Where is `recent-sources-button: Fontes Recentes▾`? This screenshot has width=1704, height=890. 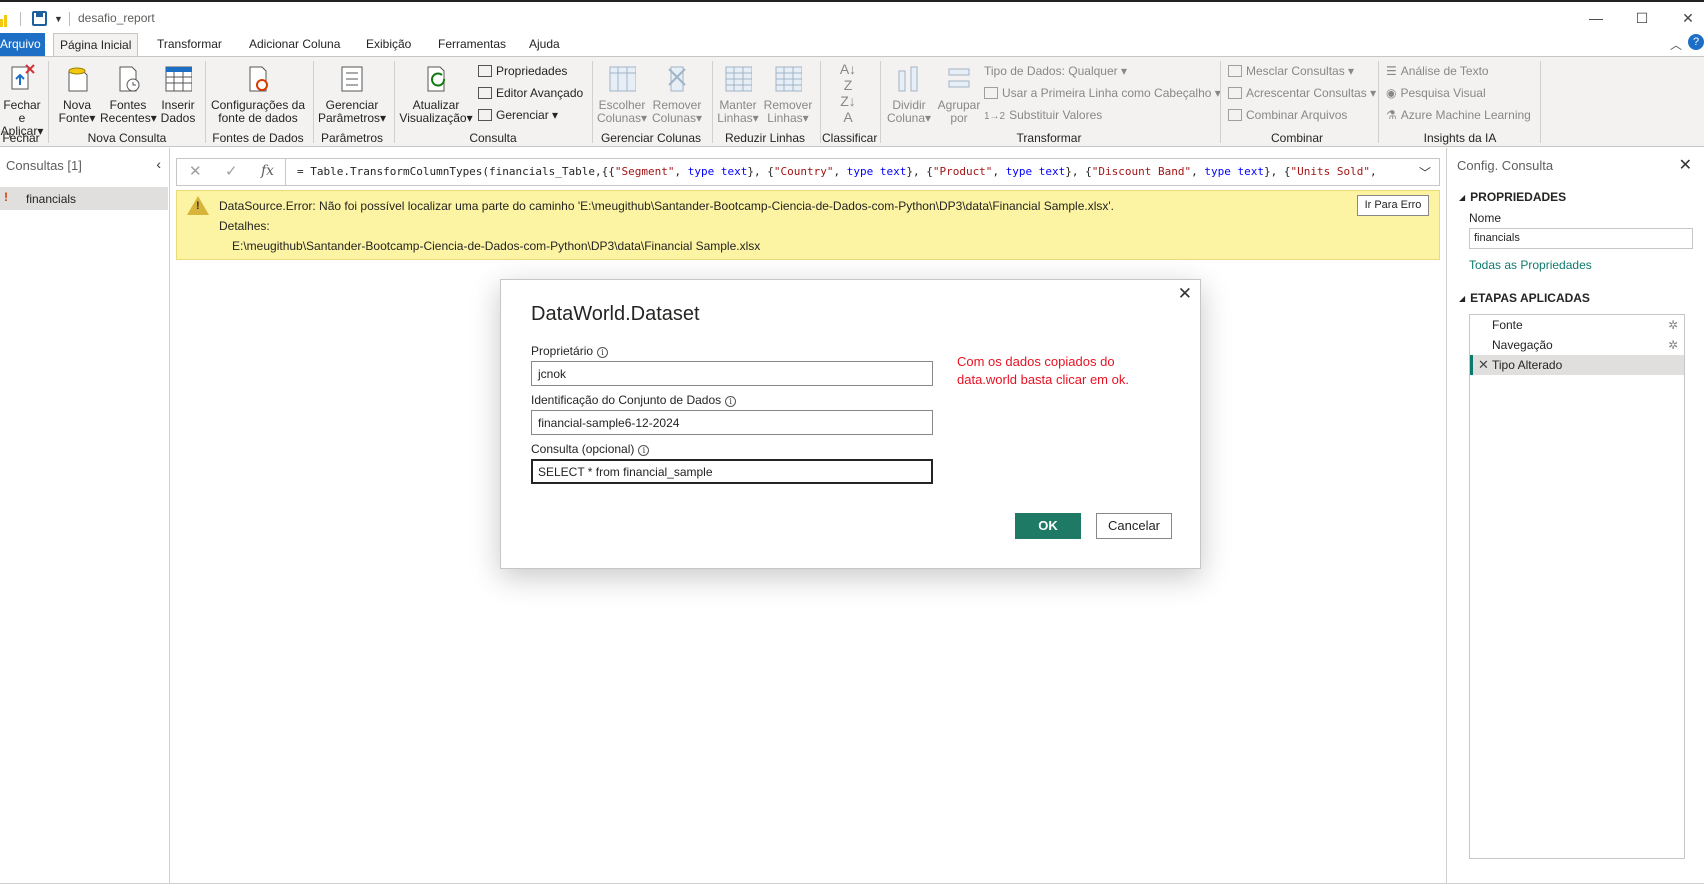
recent-sources-button: Fontes Recentes▾ is located at coordinates (128, 94).